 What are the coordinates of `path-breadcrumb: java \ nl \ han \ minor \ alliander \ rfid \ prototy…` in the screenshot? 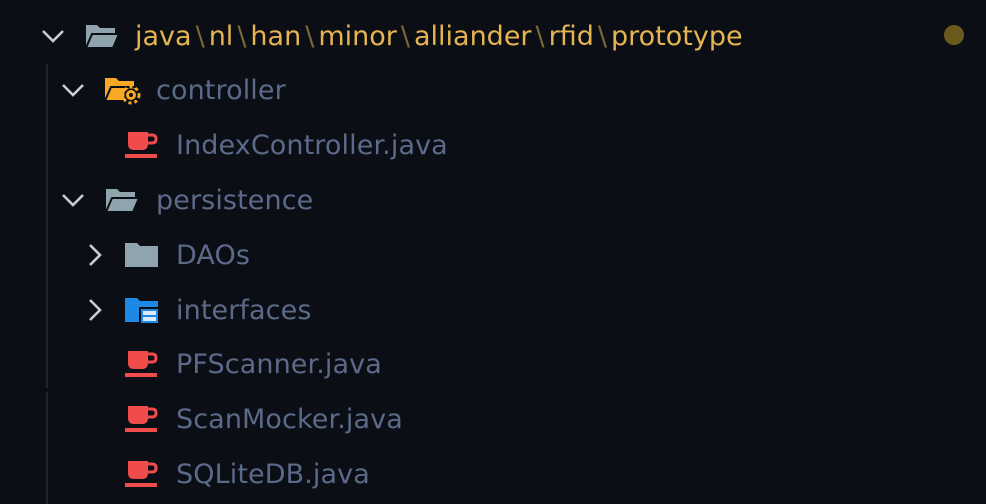 It's located at (439, 36).